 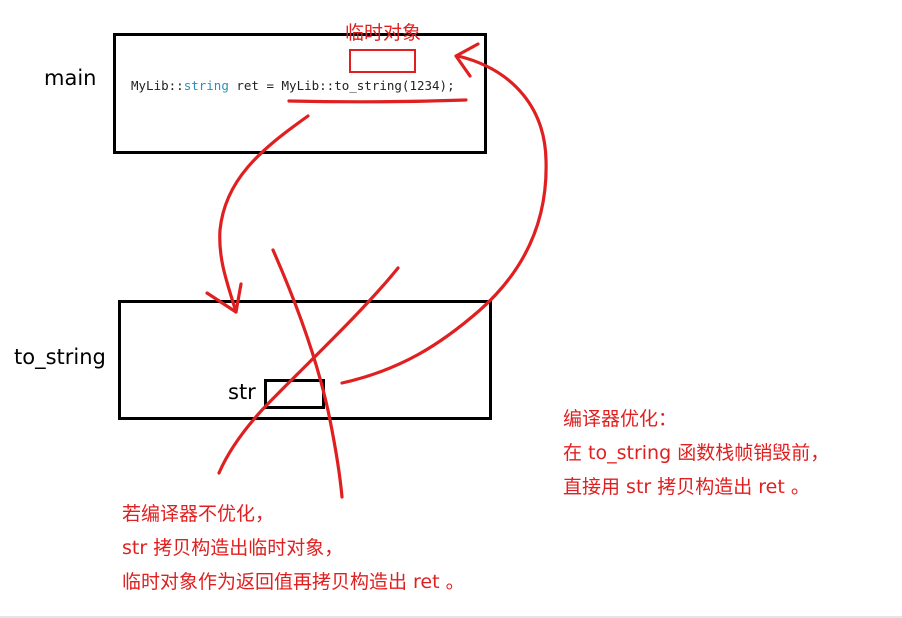 What do you see at coordinates (224, 298) in the screenshot?
I see `call-arrow-head` at bounding box center [224, 298].